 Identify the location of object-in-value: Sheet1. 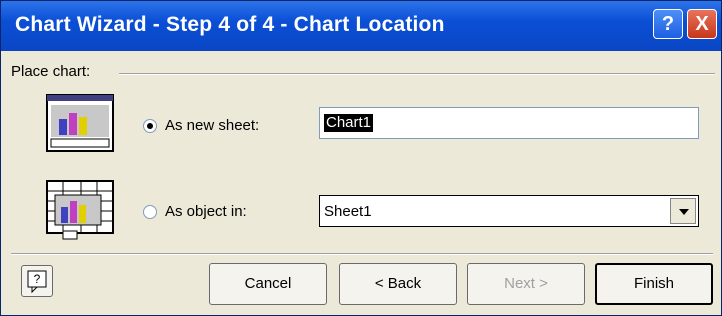
(348, 211).